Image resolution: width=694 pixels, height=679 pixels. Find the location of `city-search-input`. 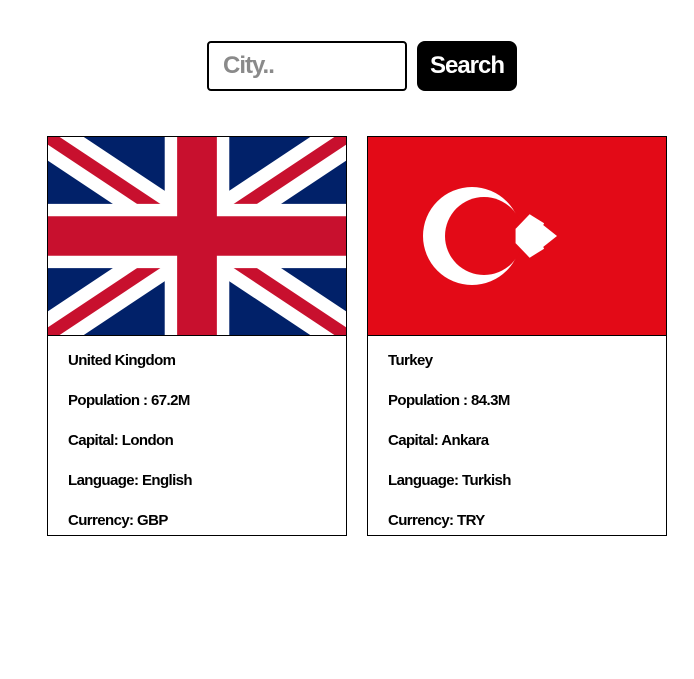

city-search-input is located at coordinates (307, 66).